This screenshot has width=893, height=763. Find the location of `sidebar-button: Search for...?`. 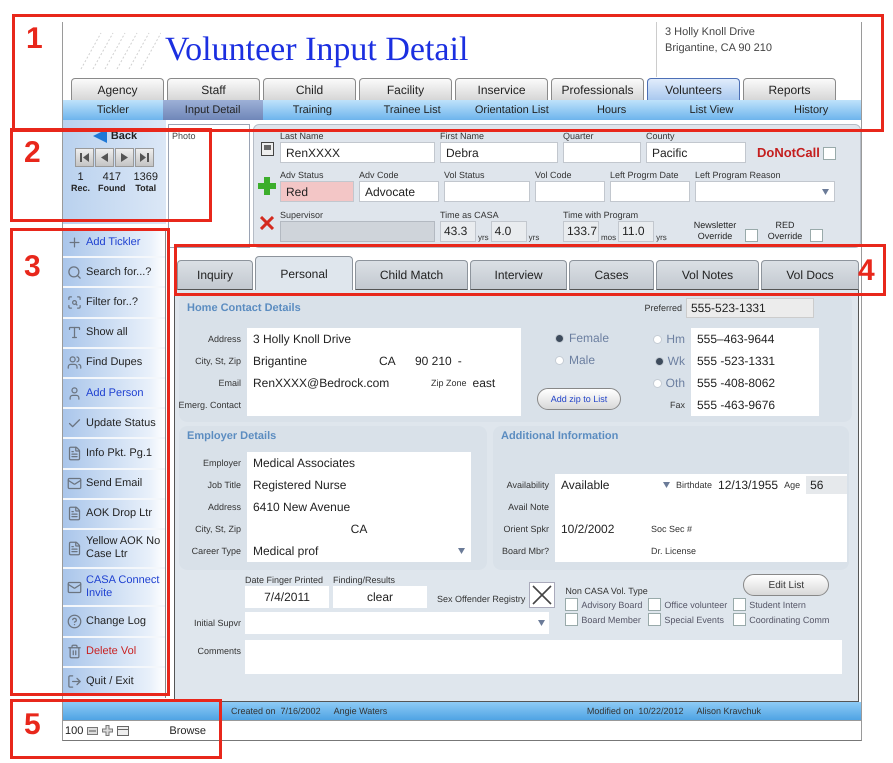

sidebar-button: Search for...? is located at coordinates (114, 273).